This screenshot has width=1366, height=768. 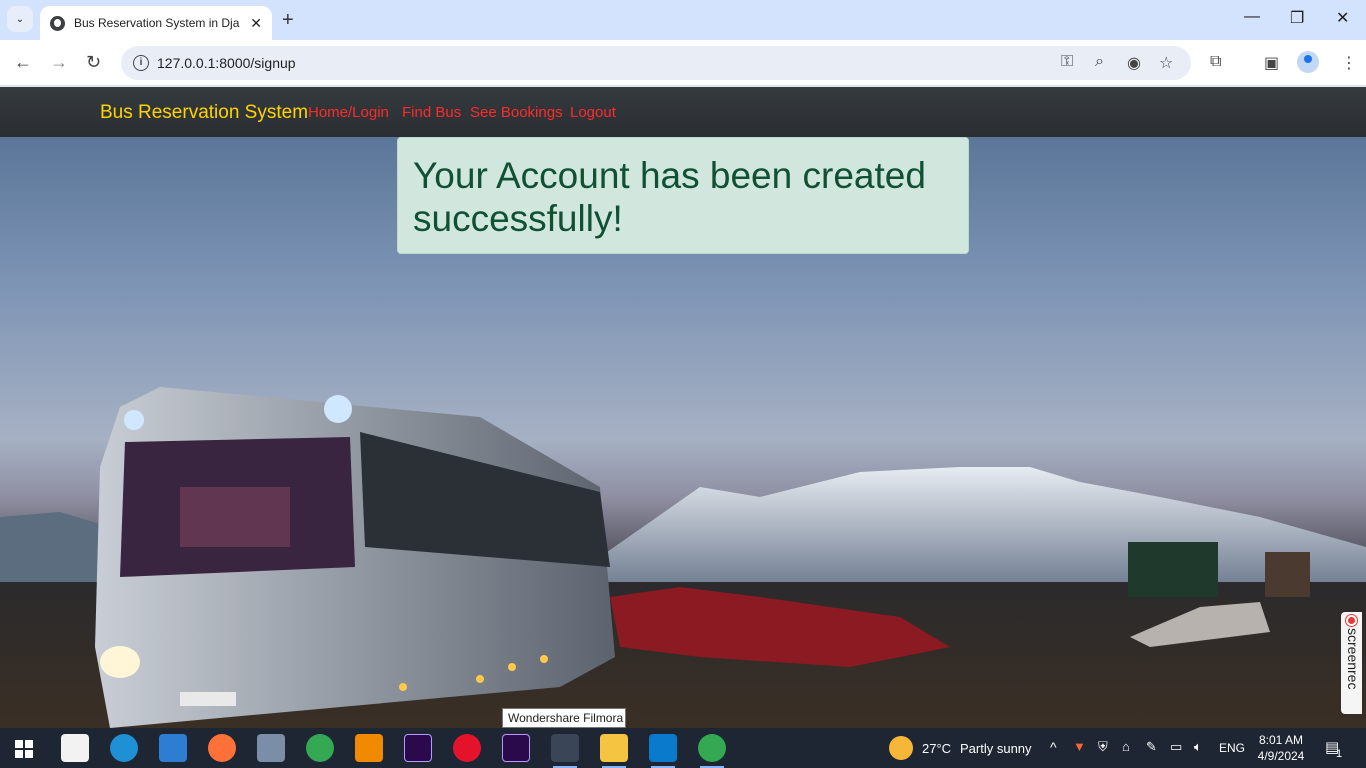 I want to click on defender-icon: ⛨, so click(x=1103, y=747).